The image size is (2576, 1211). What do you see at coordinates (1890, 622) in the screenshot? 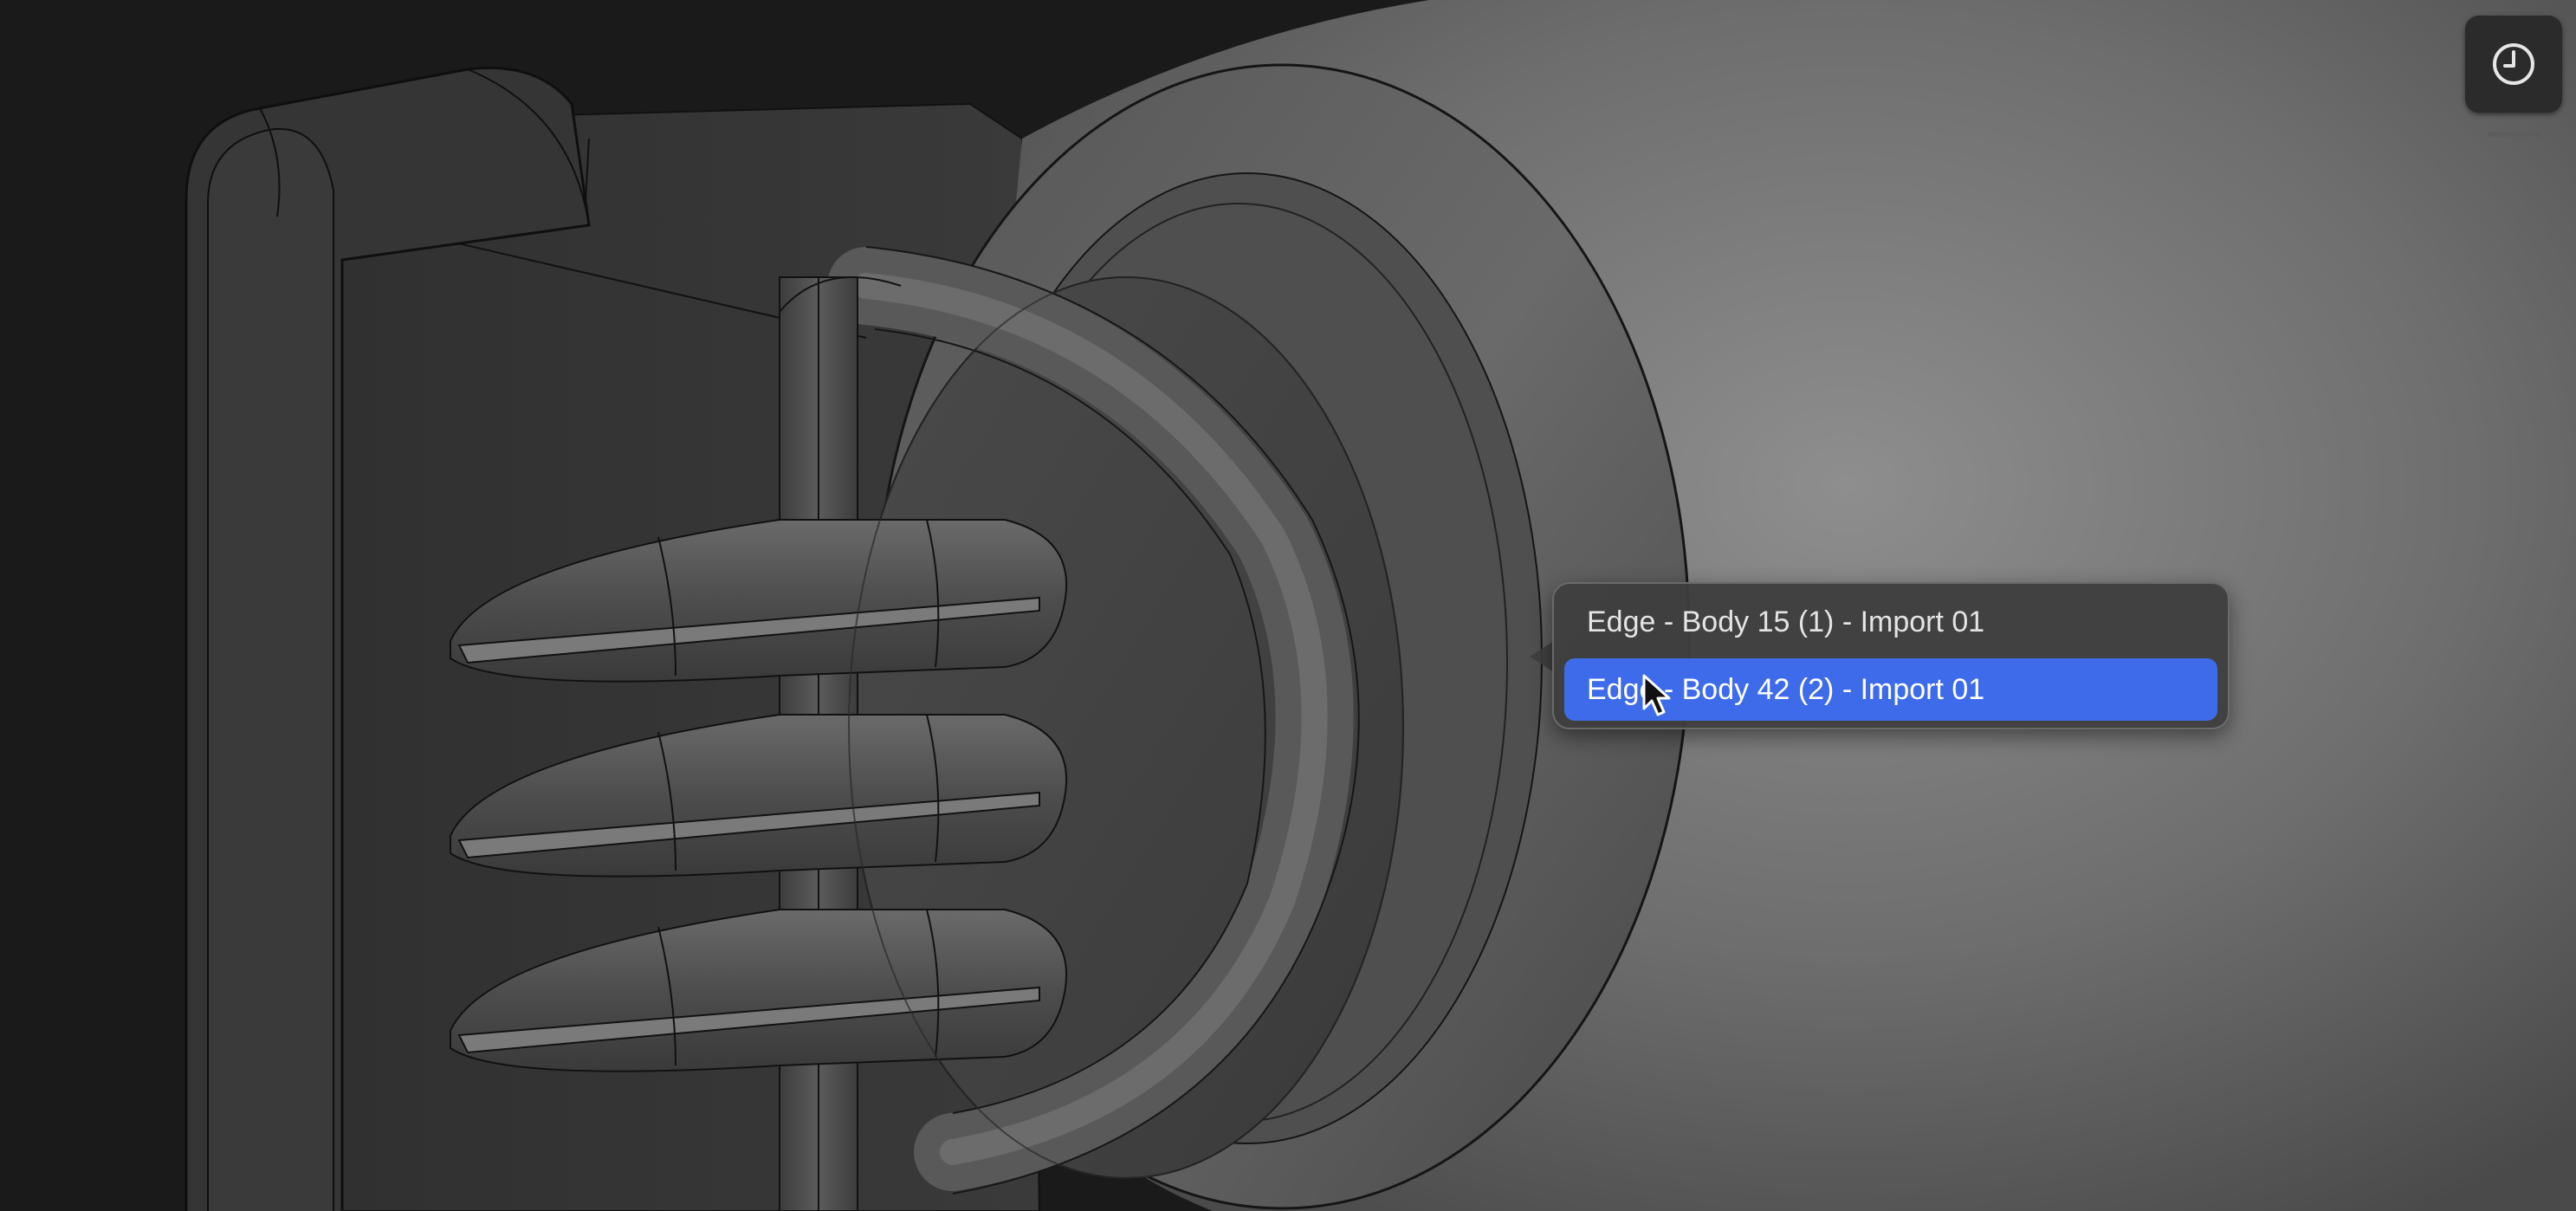
I see `menu-item-edge-body-15: Edge - Body 15 (1) - Import 01` at bounding box center [1890, 622].